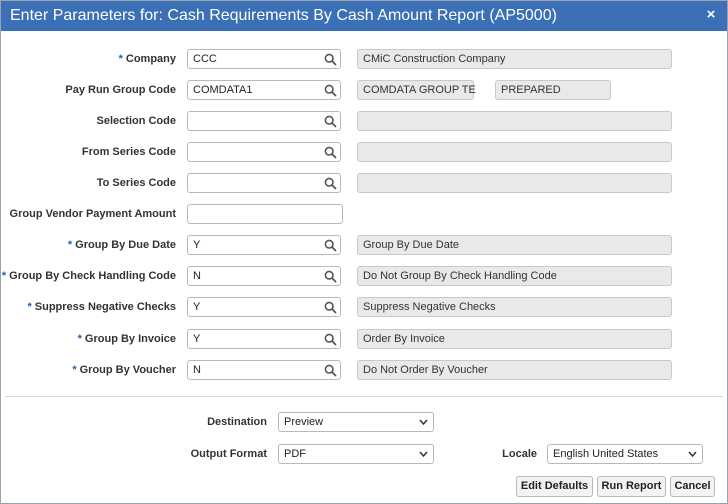 The height and width of the screenshot is (504, 728). I want to click on company-value: CCC, so click(205, 59).